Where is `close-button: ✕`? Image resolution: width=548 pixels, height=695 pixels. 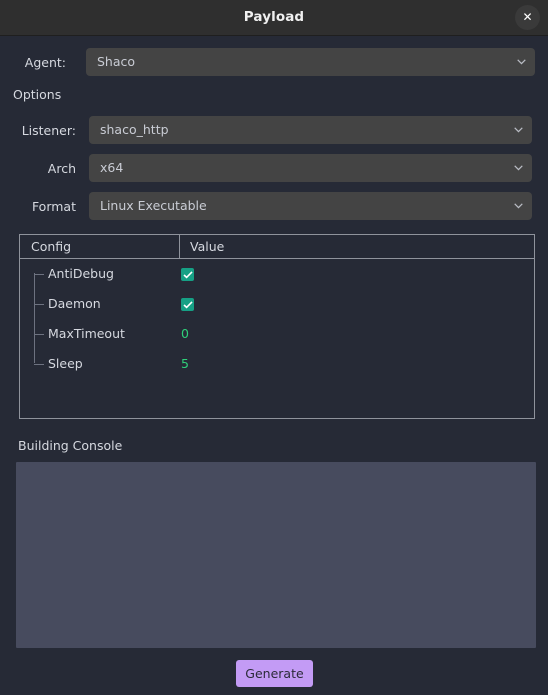 close-button: ✕ is located at coordinates (527, 17).